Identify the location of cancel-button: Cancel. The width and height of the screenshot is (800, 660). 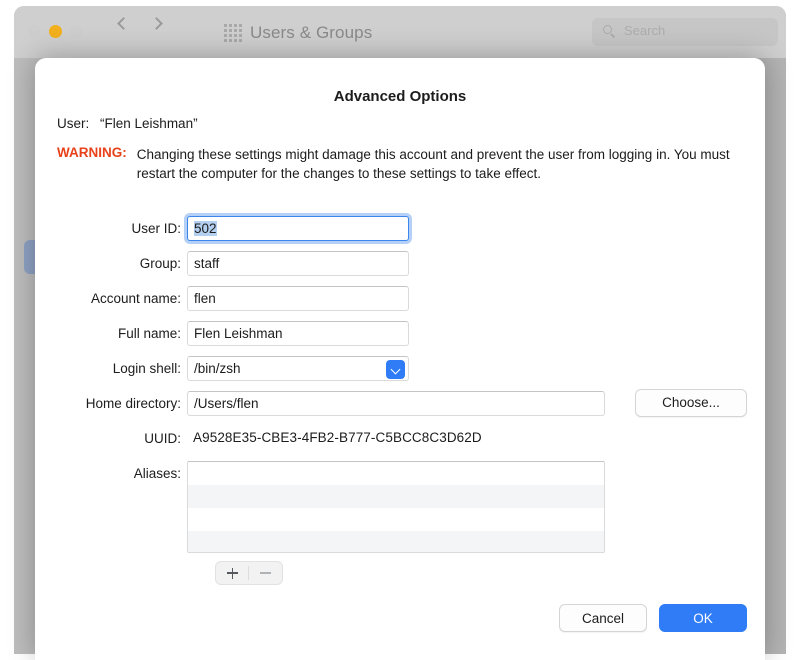
(603, 618).